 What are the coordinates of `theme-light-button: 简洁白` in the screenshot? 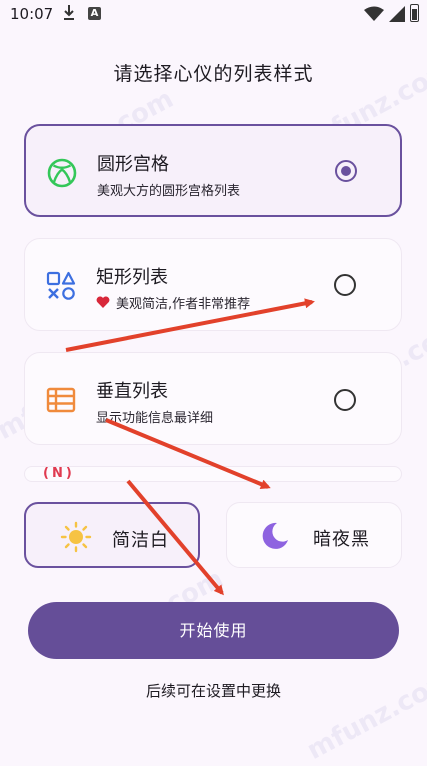 It's located at (112, 535).